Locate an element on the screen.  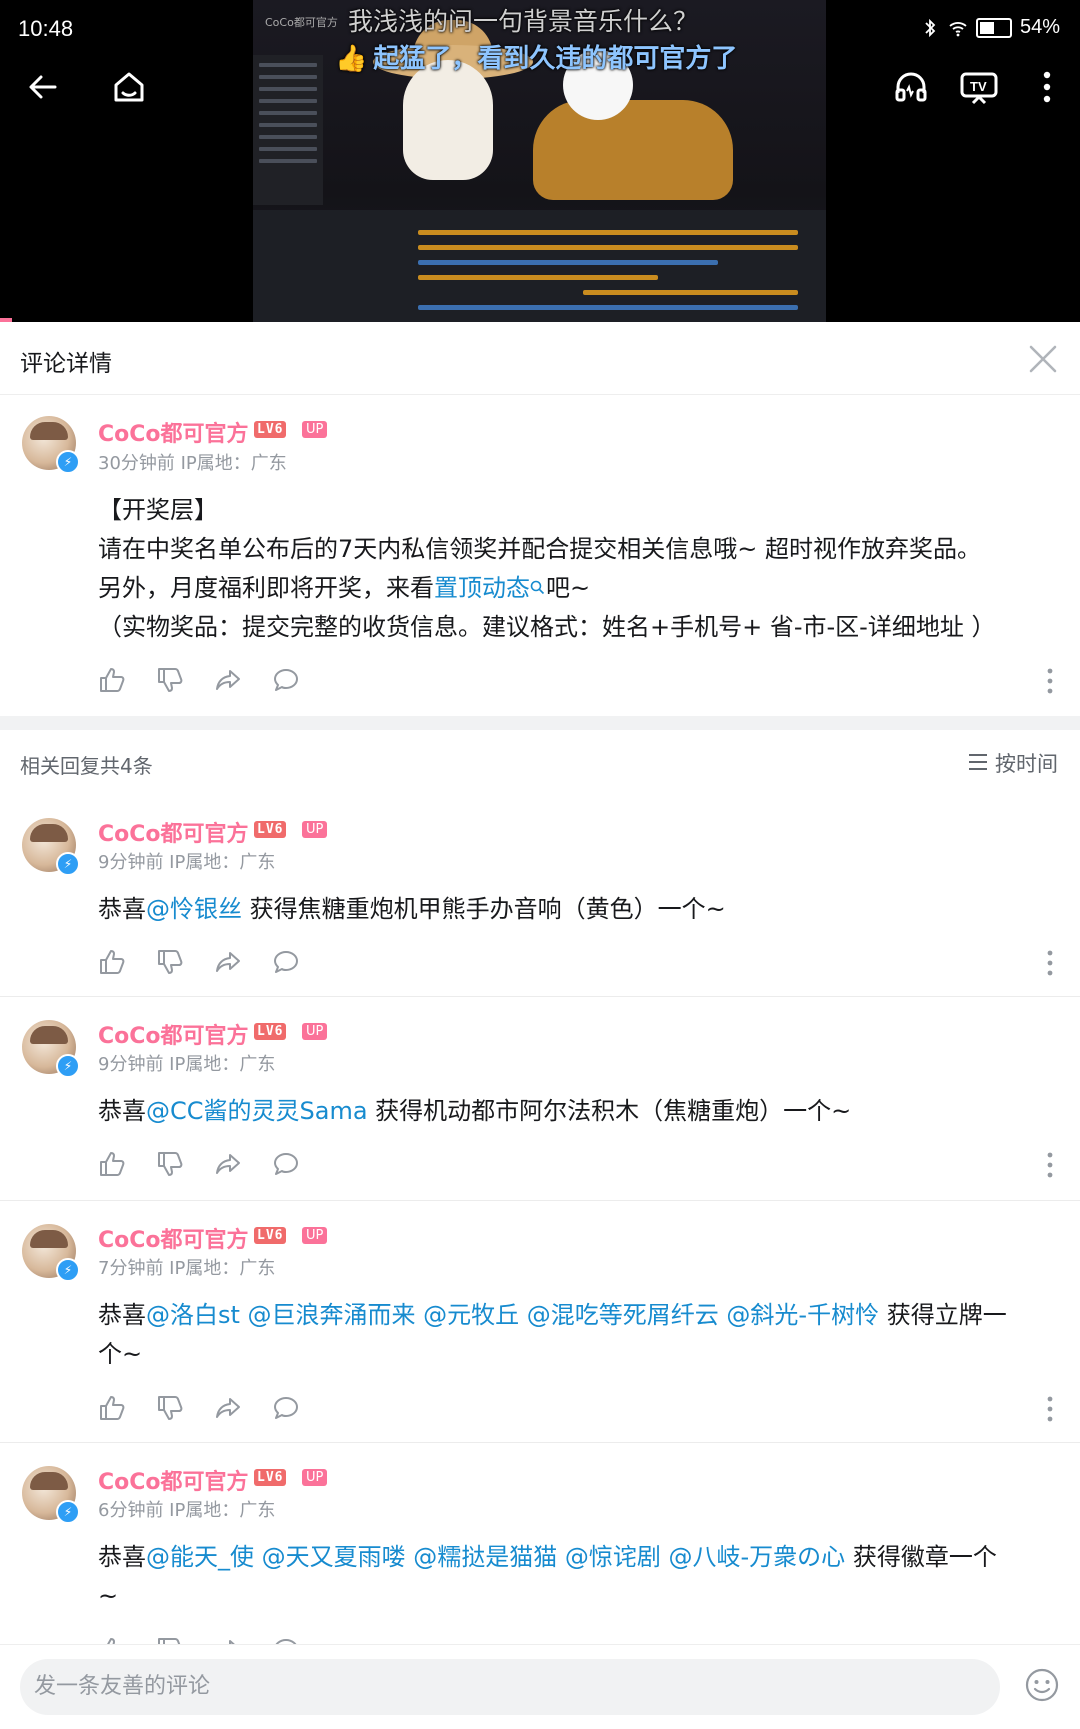
comment-text-line: 恭喜@CC酱的灵灵Sama 获得机动都市阿尔法积木（焦糖重炮）一个~ is located at coordinates (474, 1111).